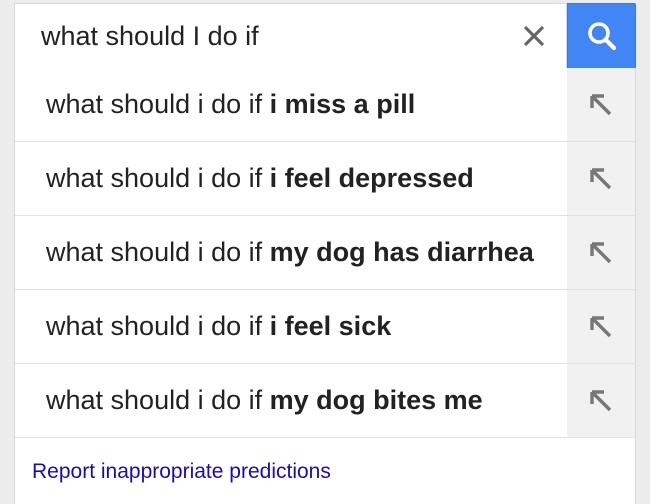  What do you see at coordinates (401, 252) in the screenshot?
I see `suggestion-completion: my dog has diarrhea` at bounding box center [401, 252].